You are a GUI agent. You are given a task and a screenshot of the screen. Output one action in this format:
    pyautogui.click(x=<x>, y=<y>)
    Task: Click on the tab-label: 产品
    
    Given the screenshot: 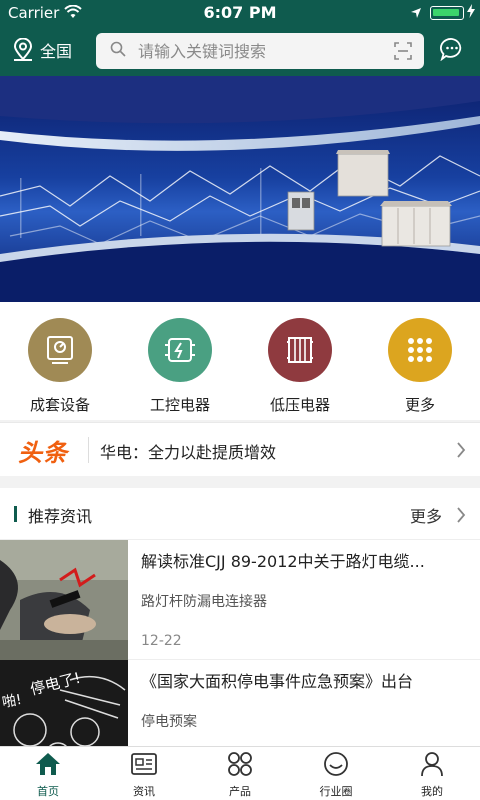 What is the action you would take?
    pyautogui.click(x=240, y=791)
    